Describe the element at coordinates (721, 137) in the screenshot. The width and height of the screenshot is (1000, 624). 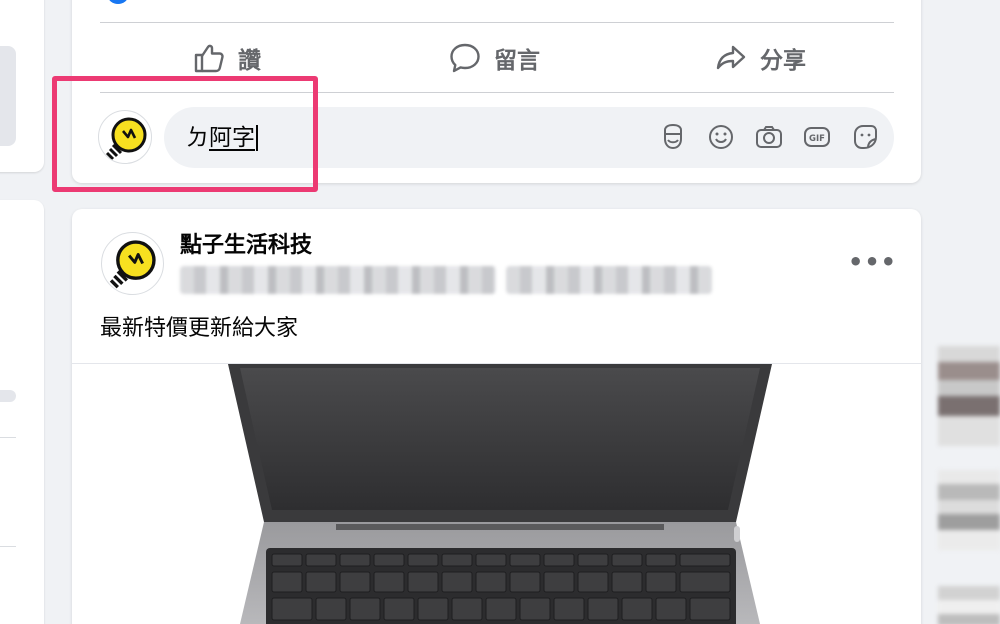
I see `emoji-icon` at that location.